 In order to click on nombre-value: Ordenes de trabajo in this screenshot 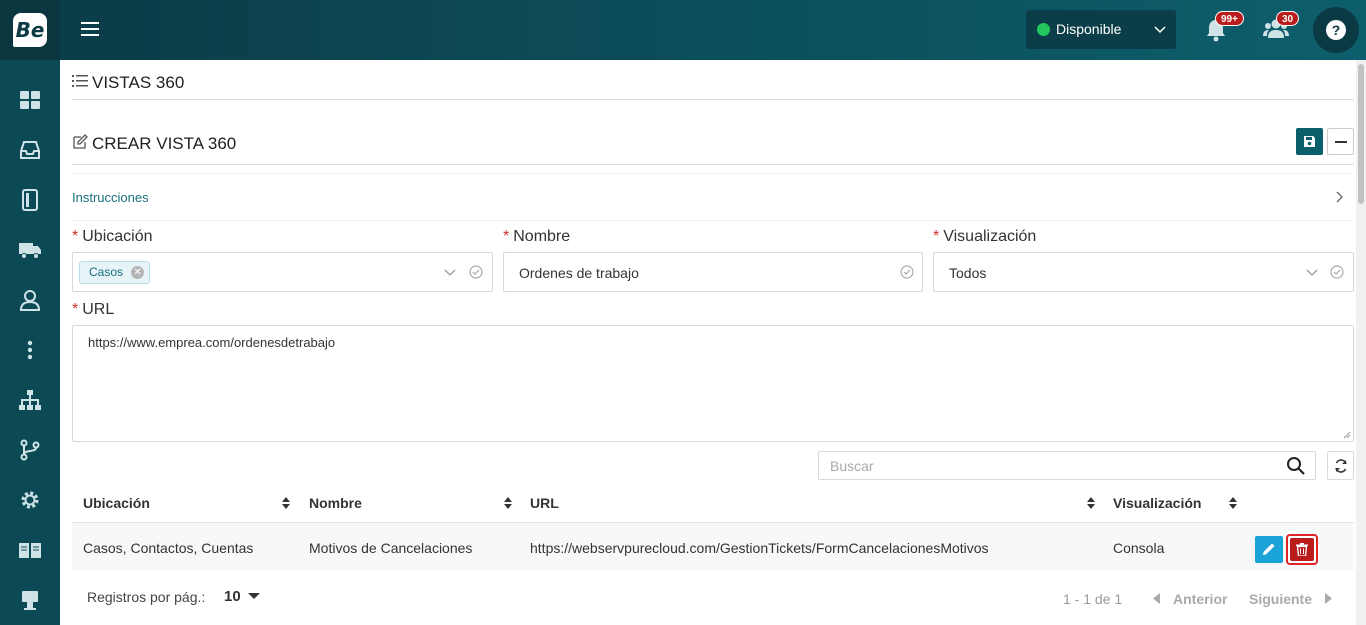, I will do `click(579, 273)`.